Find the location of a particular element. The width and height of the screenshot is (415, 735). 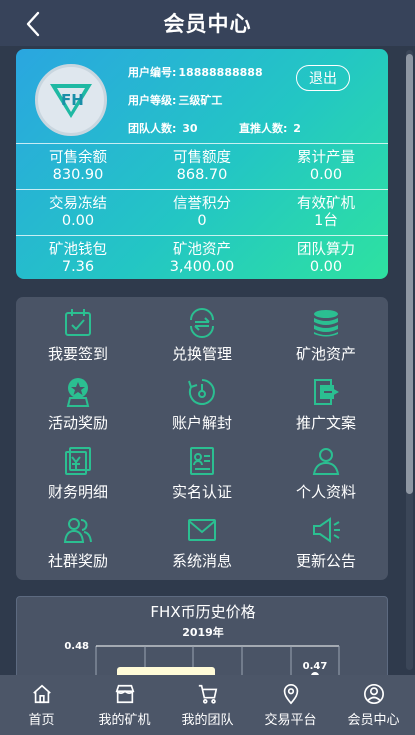

stat-pool-assets: 矿池资产 3,400.00 is located at coordinates (202, 257).